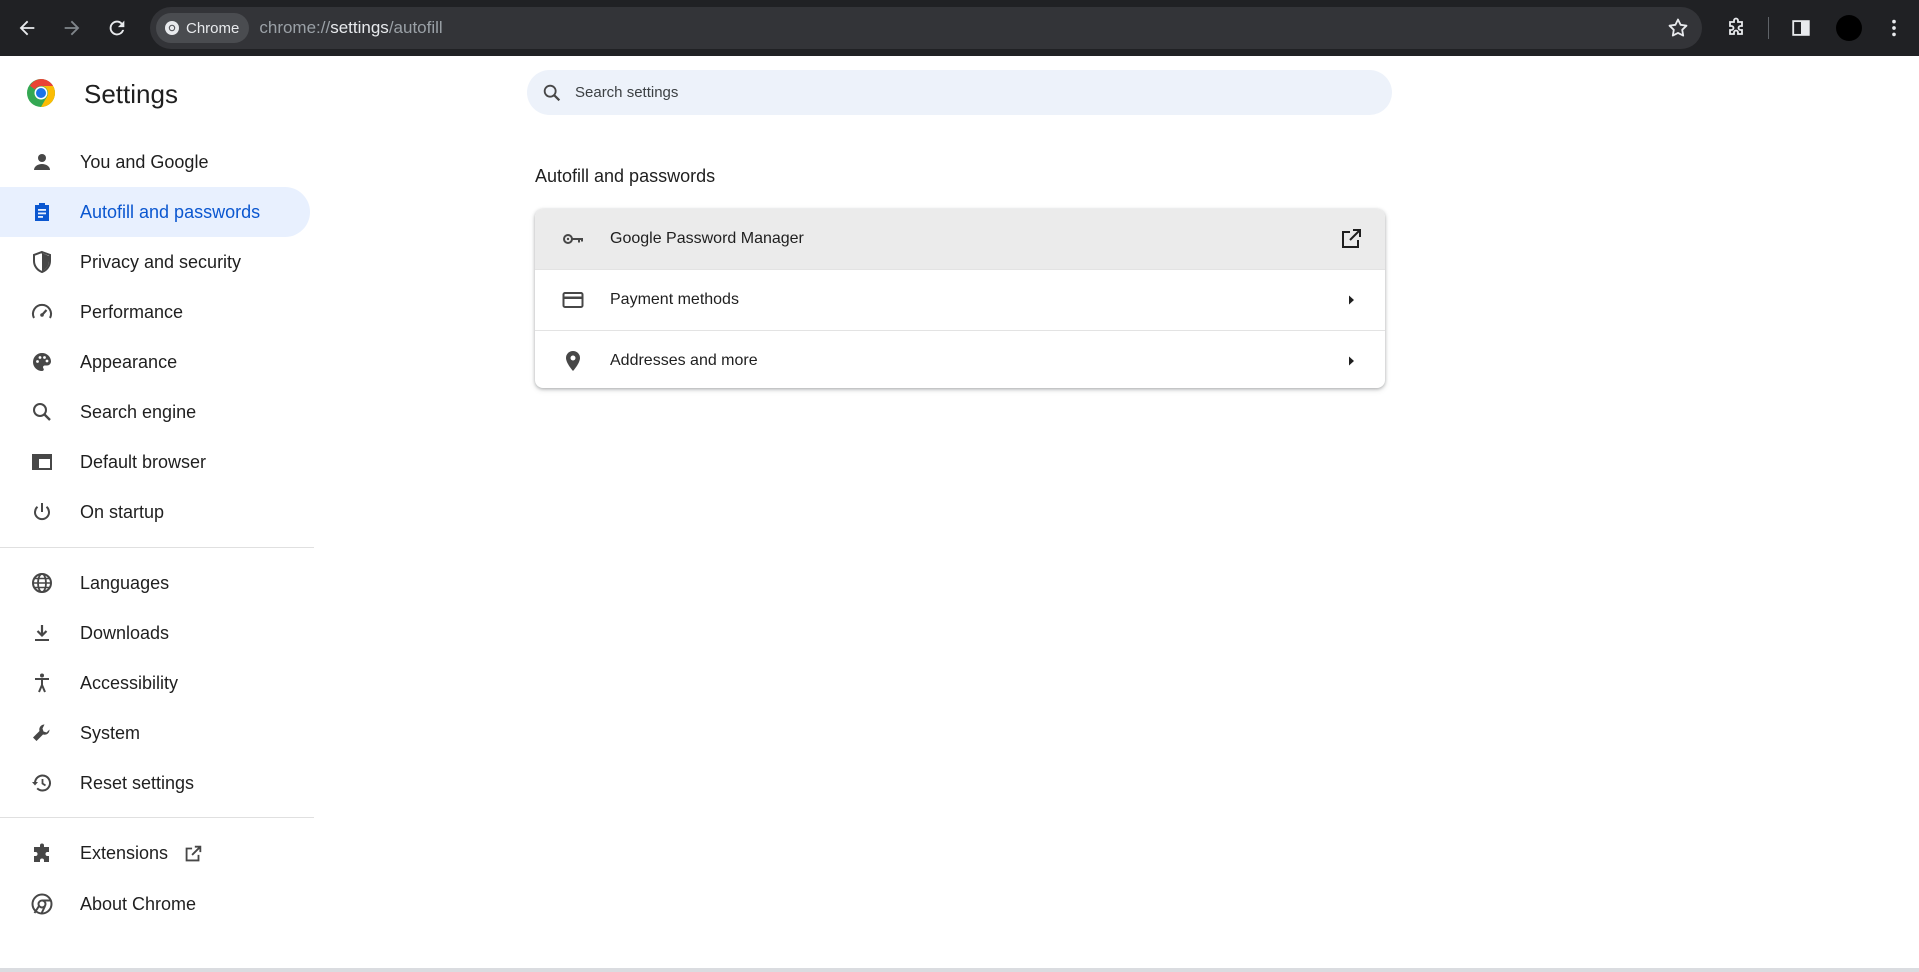 This screenshot has height=972, width=1919. I want to click on bookmark-star-icon, so click(1678, 28).